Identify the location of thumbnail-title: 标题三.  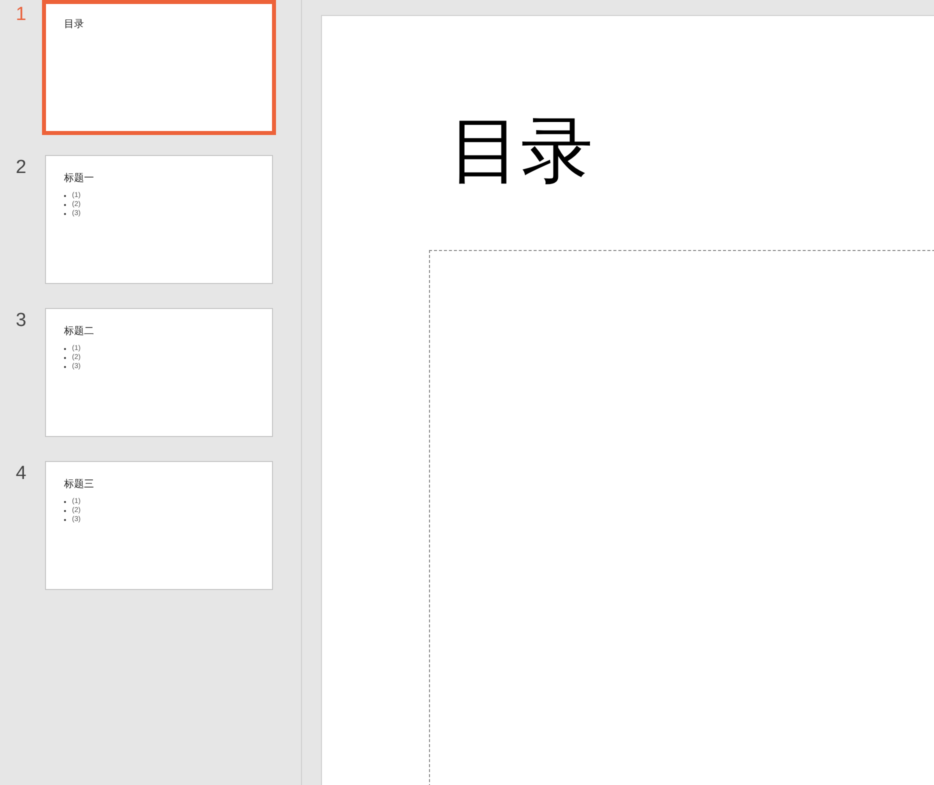
(79, 484).